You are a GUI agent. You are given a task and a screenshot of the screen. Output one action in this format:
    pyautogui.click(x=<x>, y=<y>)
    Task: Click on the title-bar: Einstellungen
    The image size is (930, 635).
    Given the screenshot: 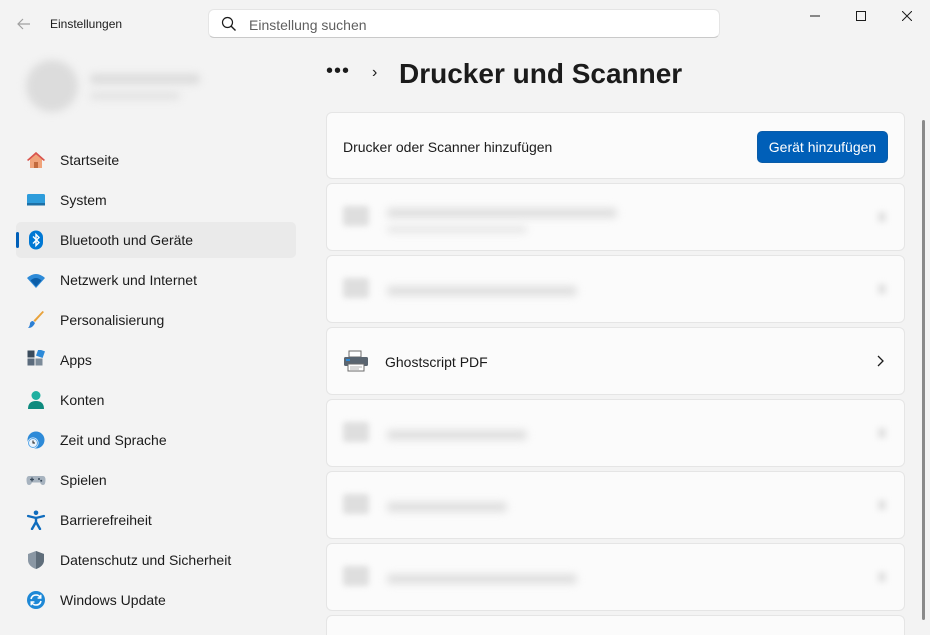 What is the action you would take?
    pyautogui.click(x=465, y=24)
    